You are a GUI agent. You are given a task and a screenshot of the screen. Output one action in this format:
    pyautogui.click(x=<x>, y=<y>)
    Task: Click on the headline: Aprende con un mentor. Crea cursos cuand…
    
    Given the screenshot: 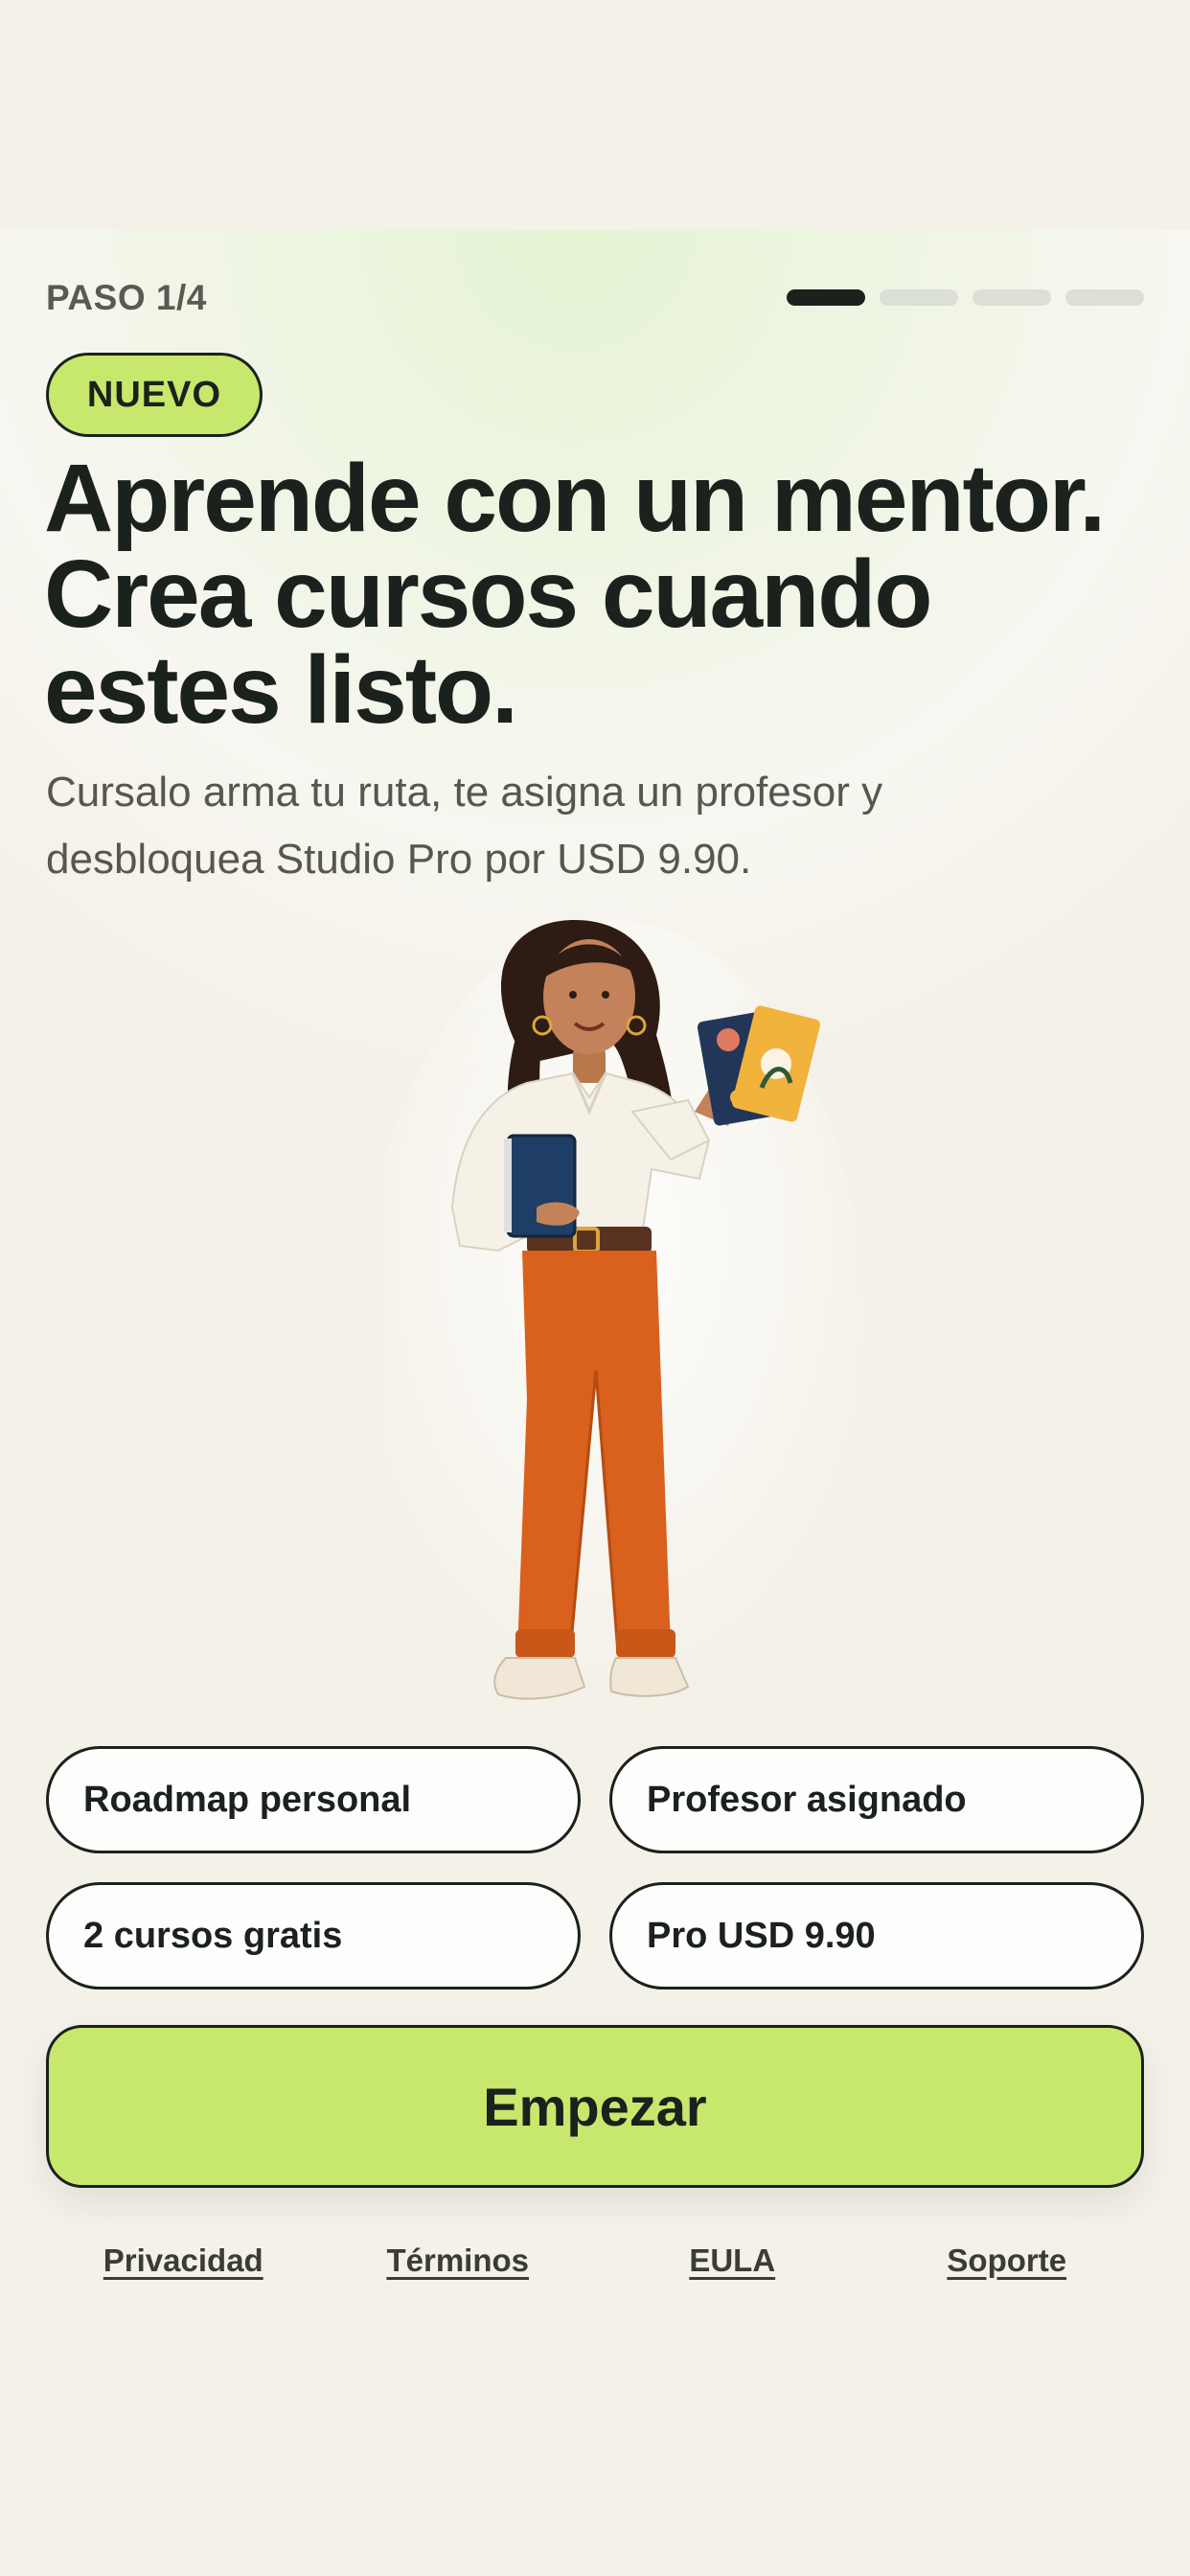 What is the action you would take?
    pyautogui.click(x=605, y=594)
    